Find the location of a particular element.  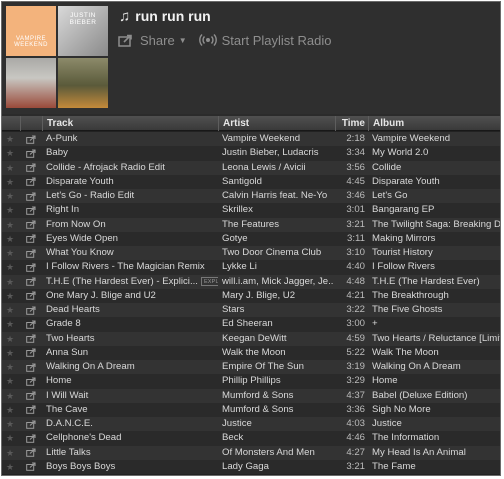

artist-name: Phillip Phillips is located at coordinates (278, 381).